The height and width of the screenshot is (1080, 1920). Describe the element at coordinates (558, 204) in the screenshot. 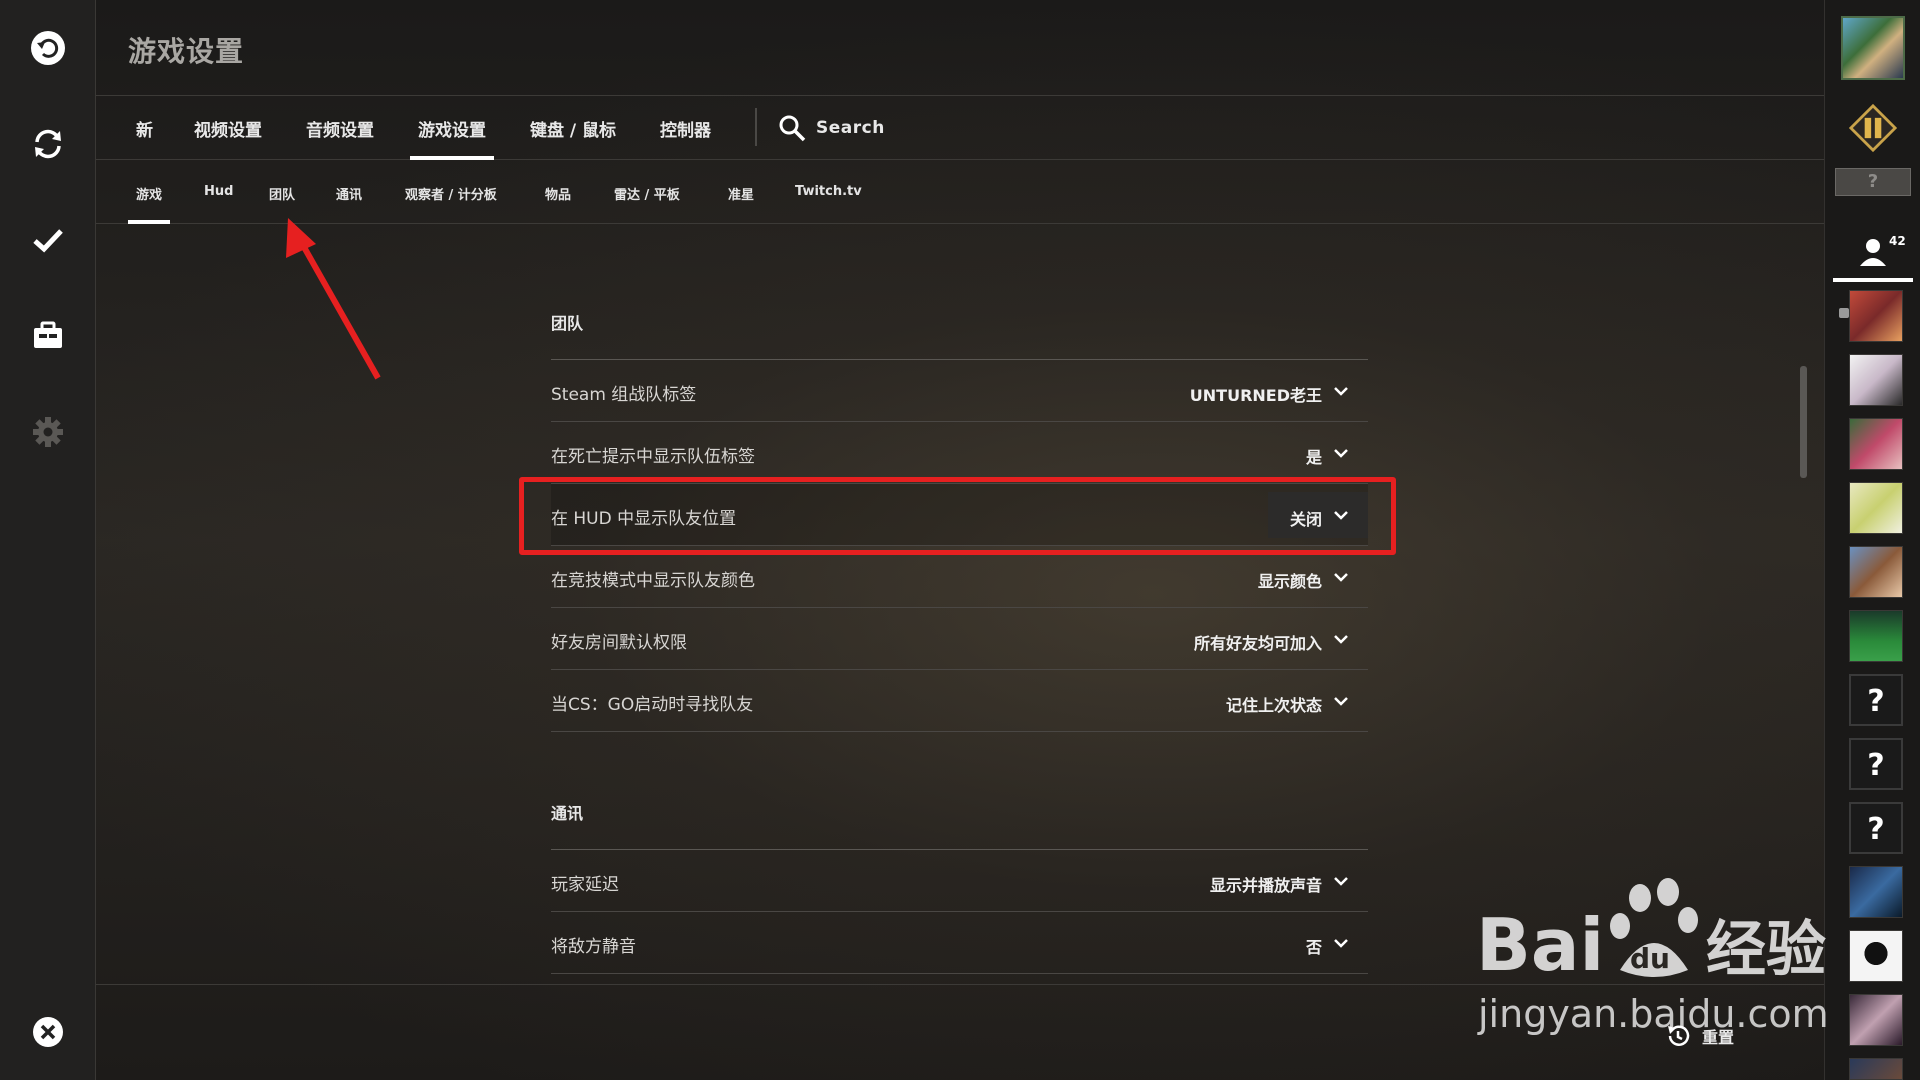

I see `subtab-items: 物品` at that location.